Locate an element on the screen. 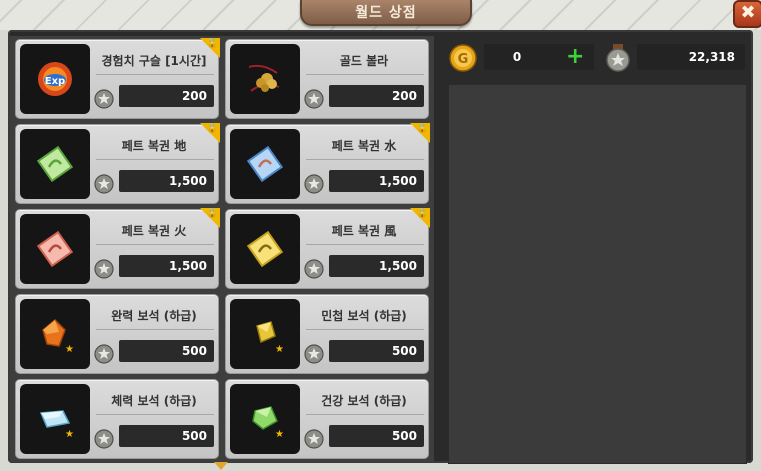 Image resolution: width=761 pixels, height=471 pixels. item-name: 페트 복권 地 is located at coordinates (154, 146).